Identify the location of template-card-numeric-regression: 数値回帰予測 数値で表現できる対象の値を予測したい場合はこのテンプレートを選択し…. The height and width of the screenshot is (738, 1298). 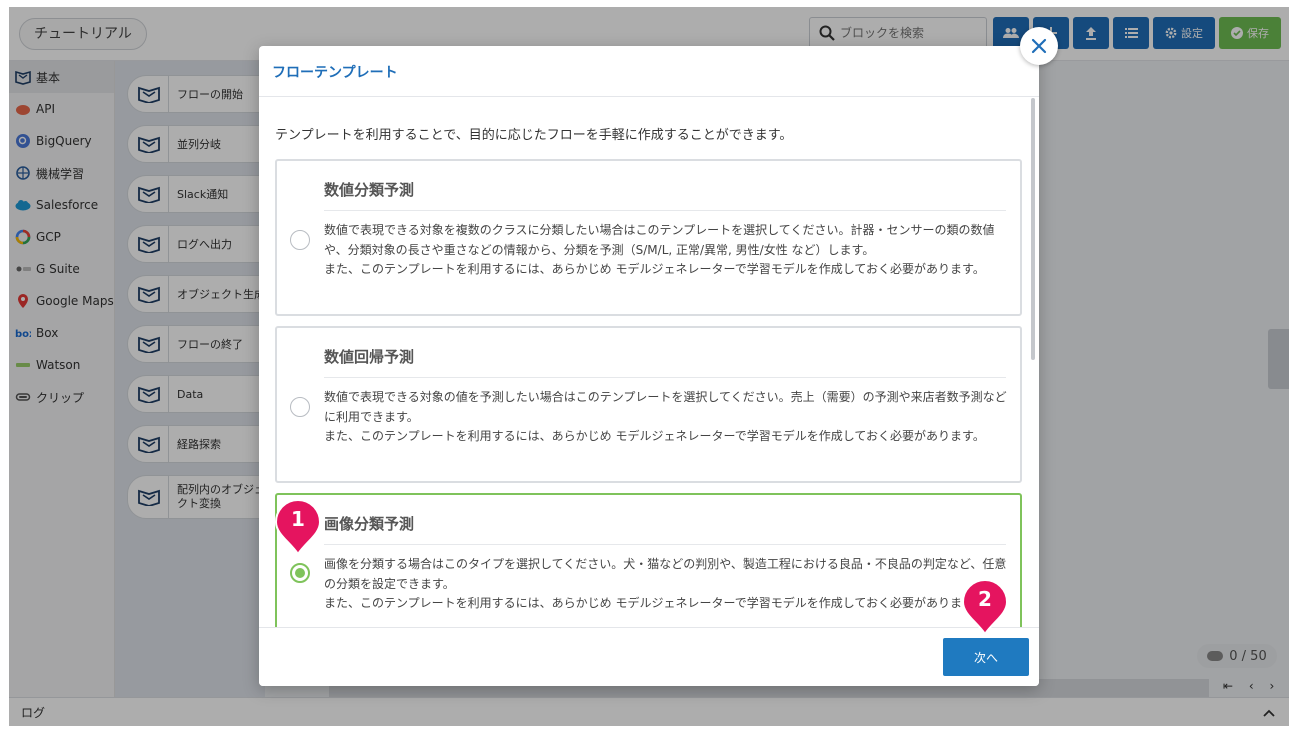
(648, 404).